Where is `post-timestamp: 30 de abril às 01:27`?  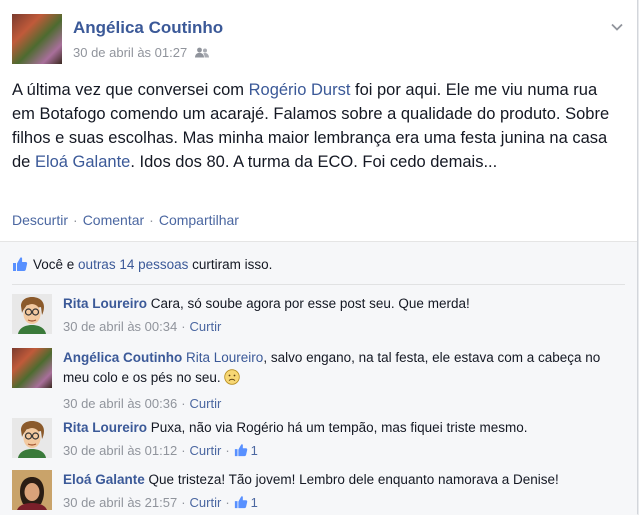 post-timestamp: 30 de abril às 01:27 is located at coordinates (130, 52).